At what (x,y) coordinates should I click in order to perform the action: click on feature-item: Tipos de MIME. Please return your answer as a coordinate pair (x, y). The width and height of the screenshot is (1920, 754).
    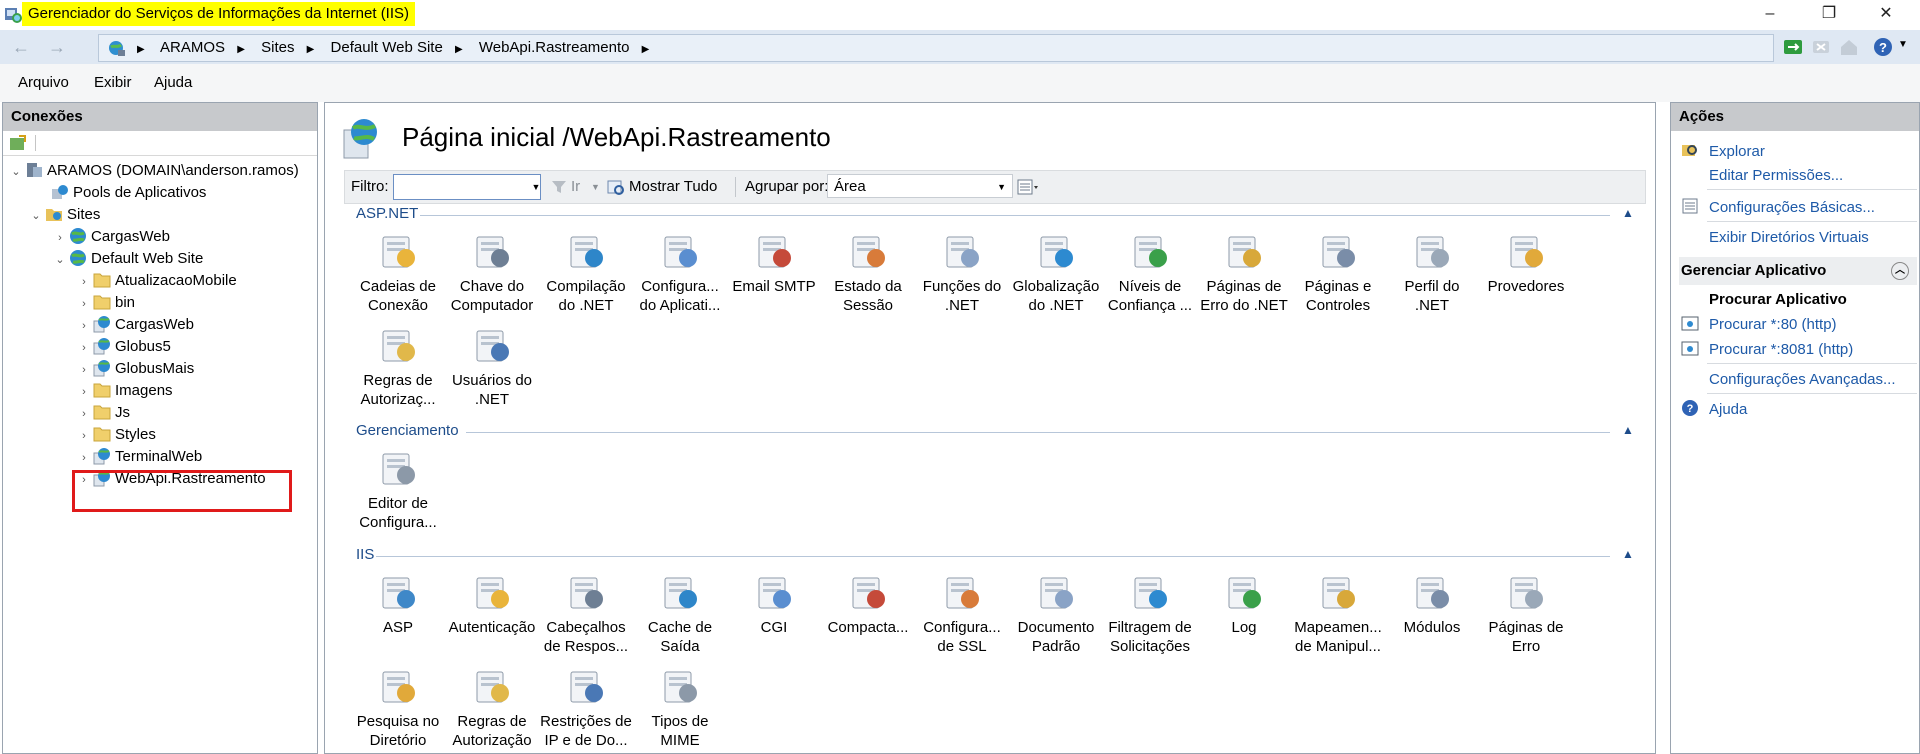
    Looking at the image, I should click on (680, 708).